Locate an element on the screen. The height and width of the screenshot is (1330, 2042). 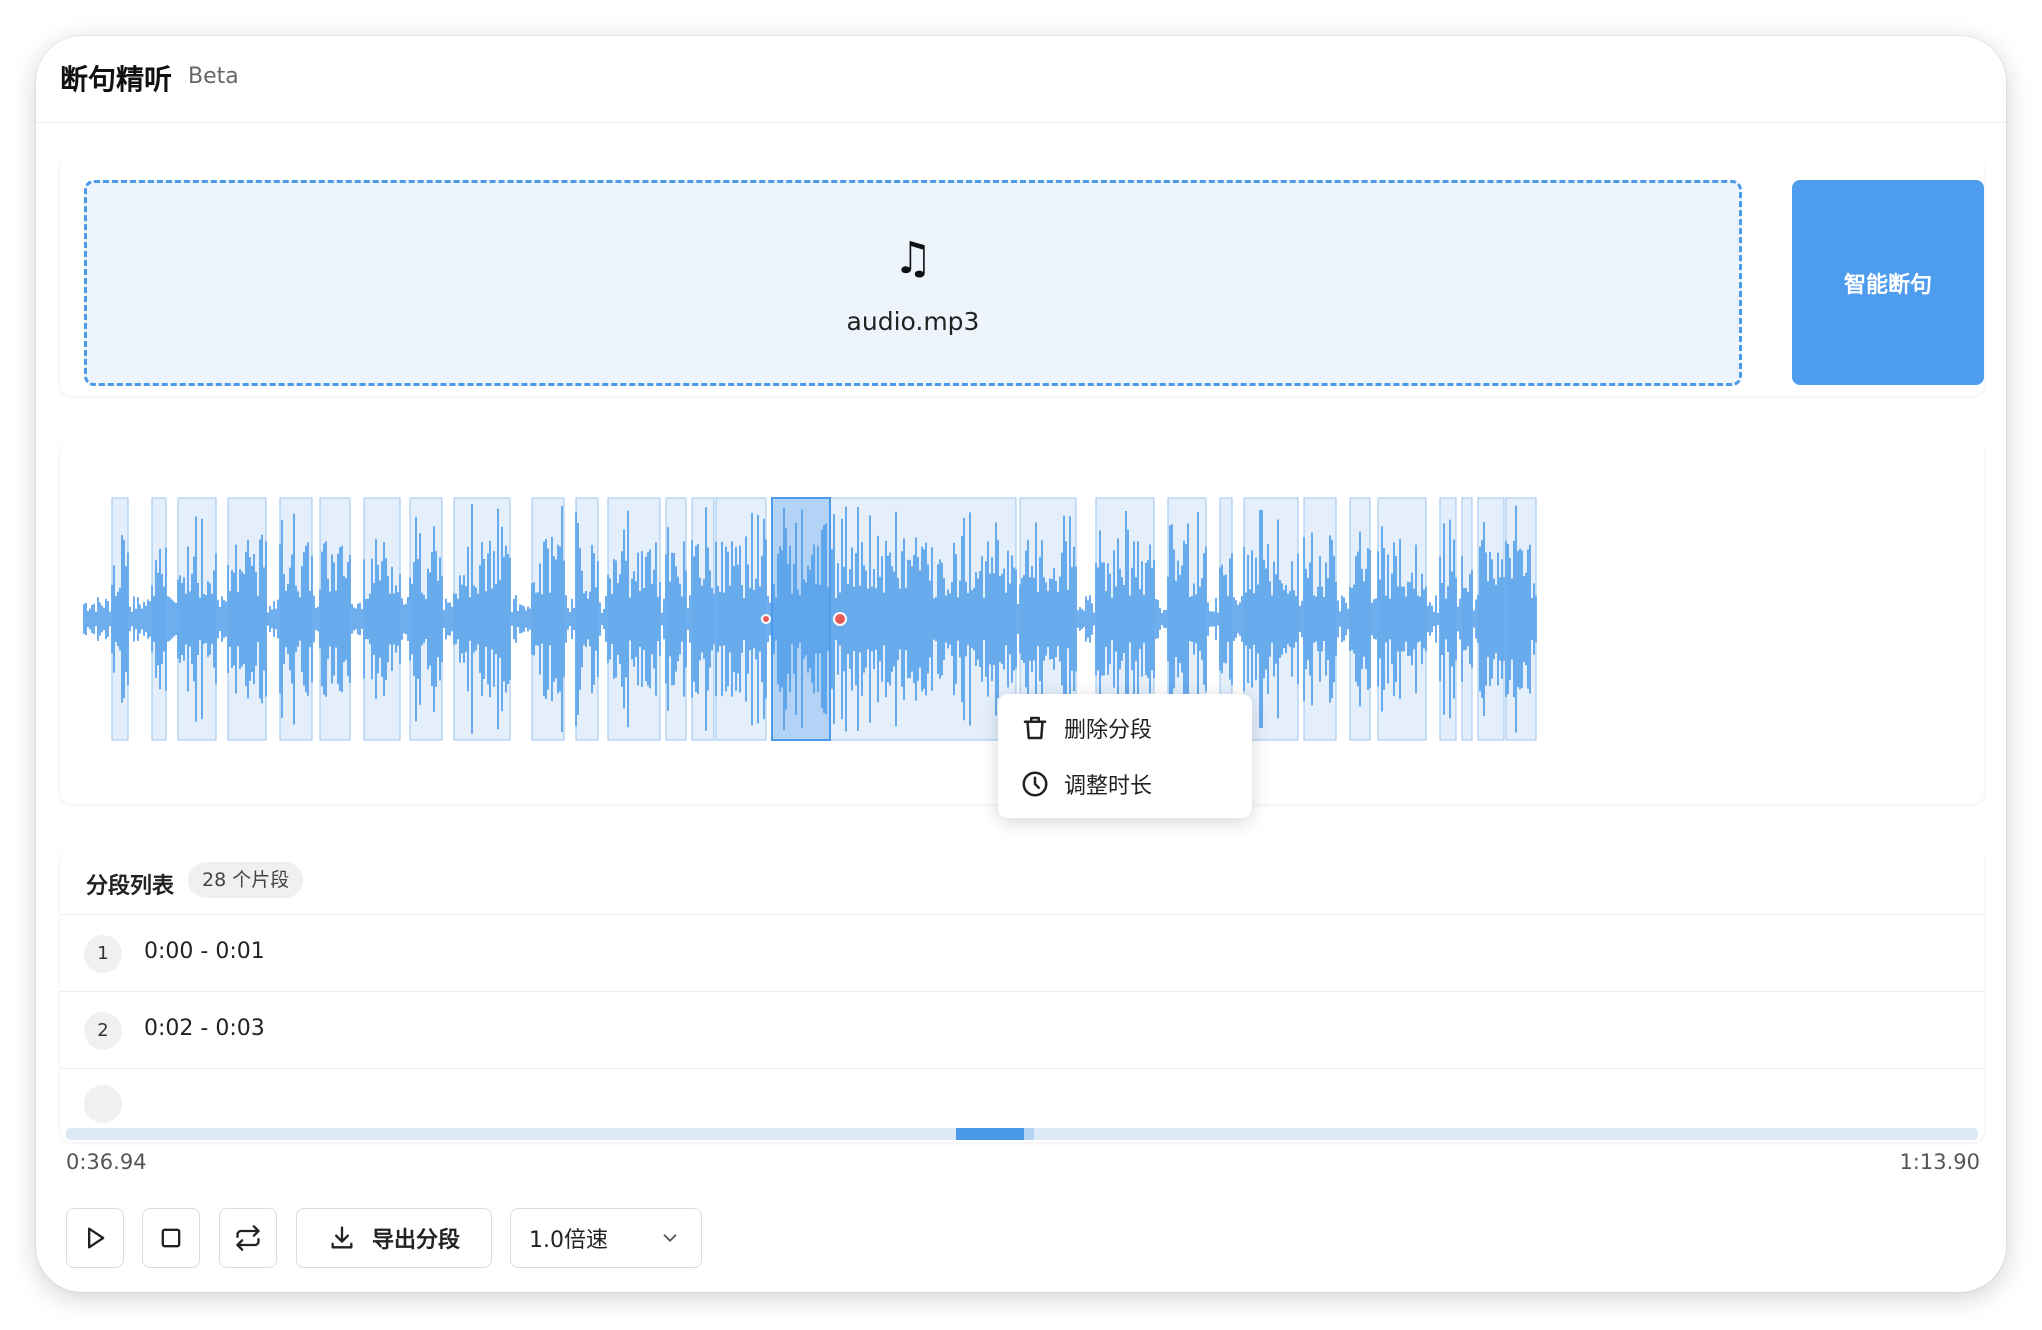
play-icon is located at coordinates (96, 1238).